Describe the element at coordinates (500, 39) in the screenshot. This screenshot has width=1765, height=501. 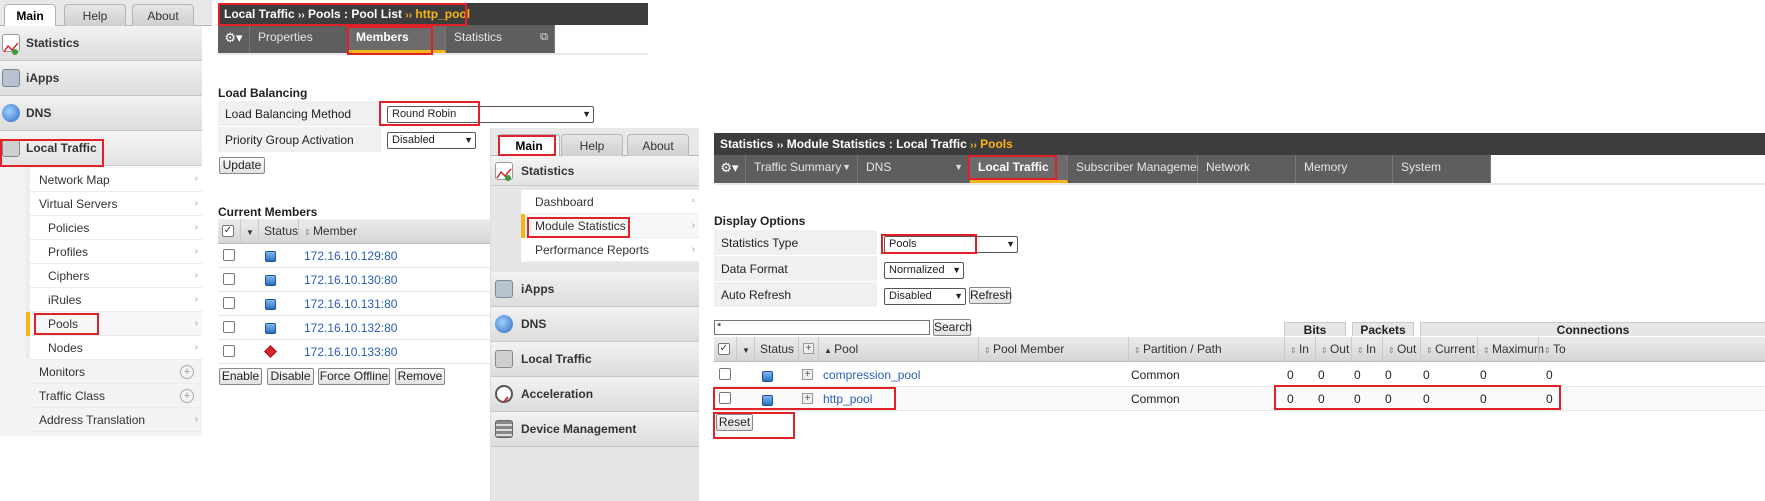
I see `tab-statistics: Statistics ⧉` at that location.